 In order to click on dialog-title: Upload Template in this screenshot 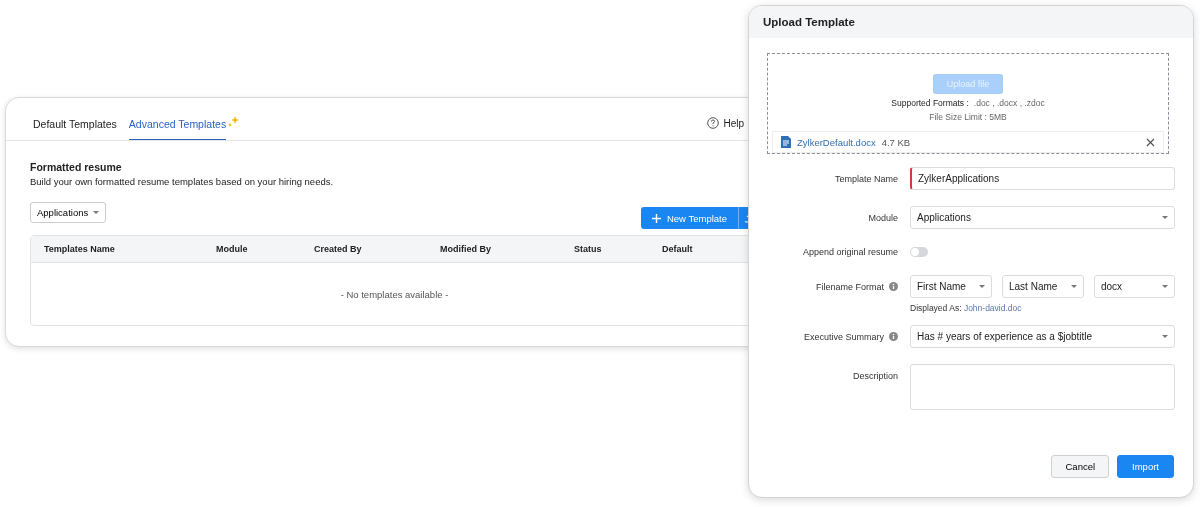, I will do `click(809, 22)`.